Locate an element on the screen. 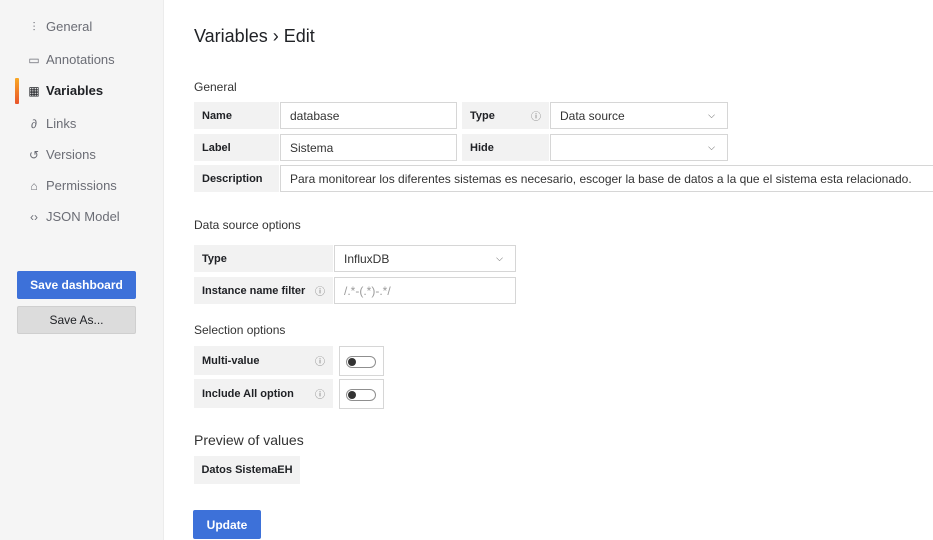 Image resolution: width=933 pixels, height=540 pixels. calculator-icon: ▦ is located at coordinates (34, 91).